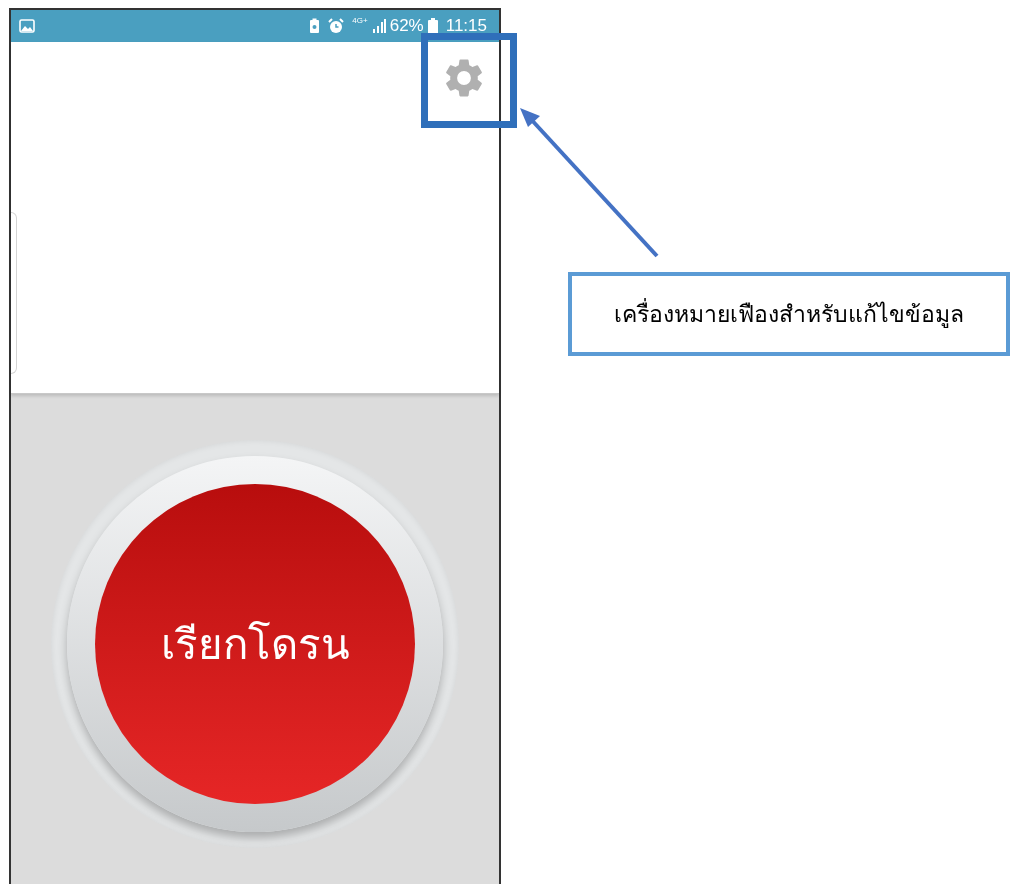 This screenshot has height=884, width=1011. Describe the element at coordinates (360, 21) in the screenshot. I see `network-type: 4G+` at that location.